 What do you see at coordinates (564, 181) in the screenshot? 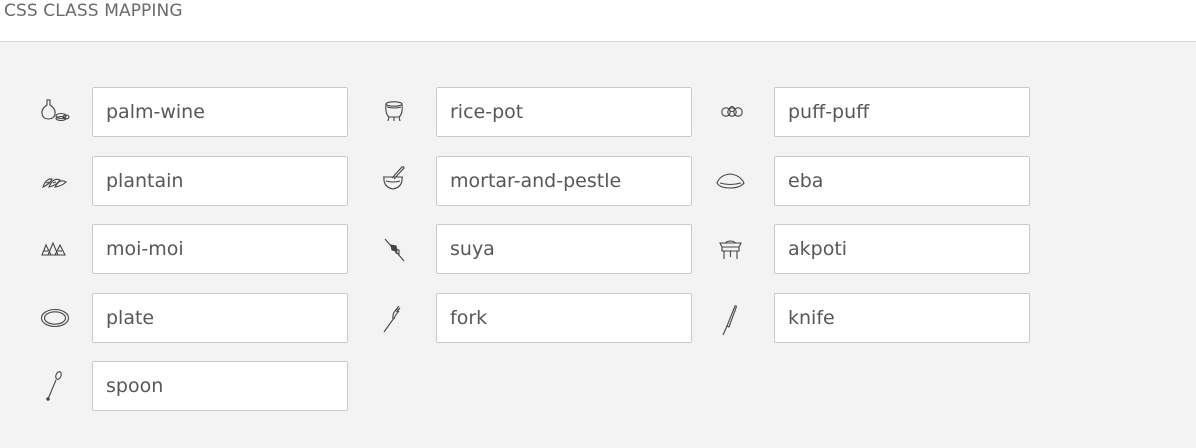
I see `mortar-and-pestle-class-input` at bounding box center [564, 181].